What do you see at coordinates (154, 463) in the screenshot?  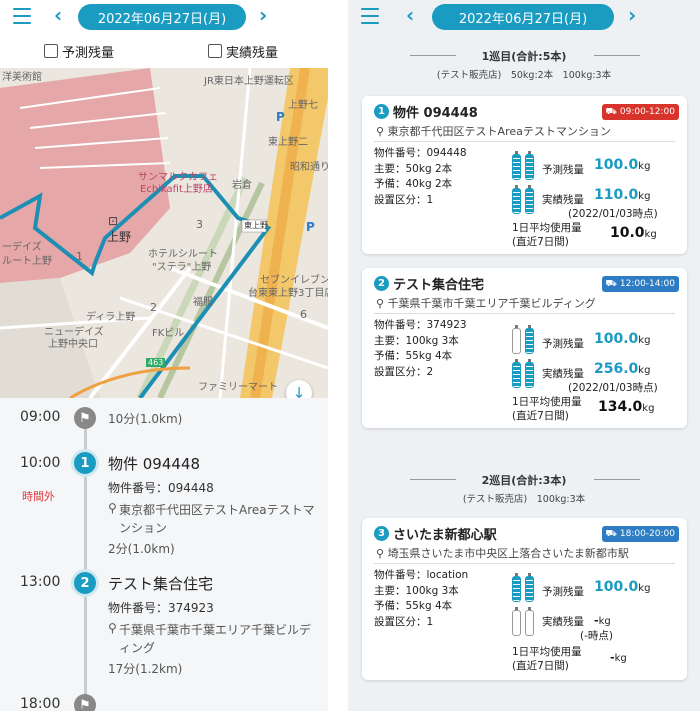 I see `stop-title: 物件 094448` at bounding box center [154, 463].